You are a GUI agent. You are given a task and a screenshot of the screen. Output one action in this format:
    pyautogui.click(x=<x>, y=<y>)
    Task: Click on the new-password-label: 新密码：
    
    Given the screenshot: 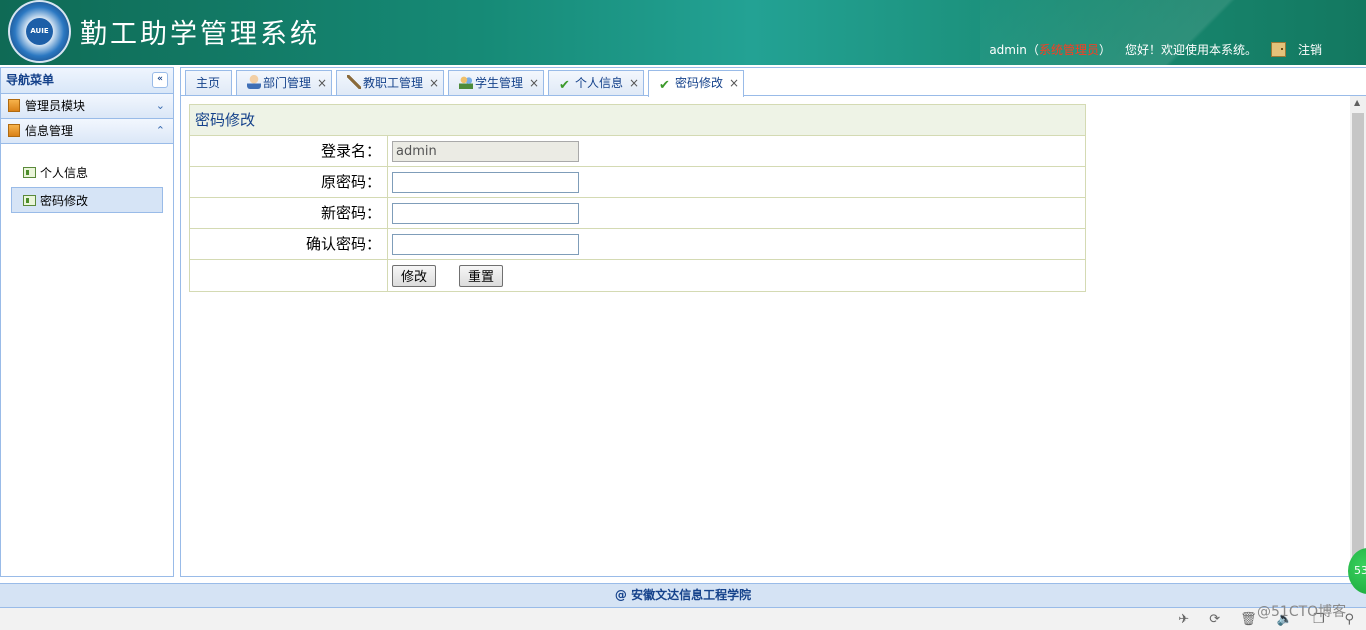 What is the action you would take?
    pyautogui.click(x=289, y=213)
    